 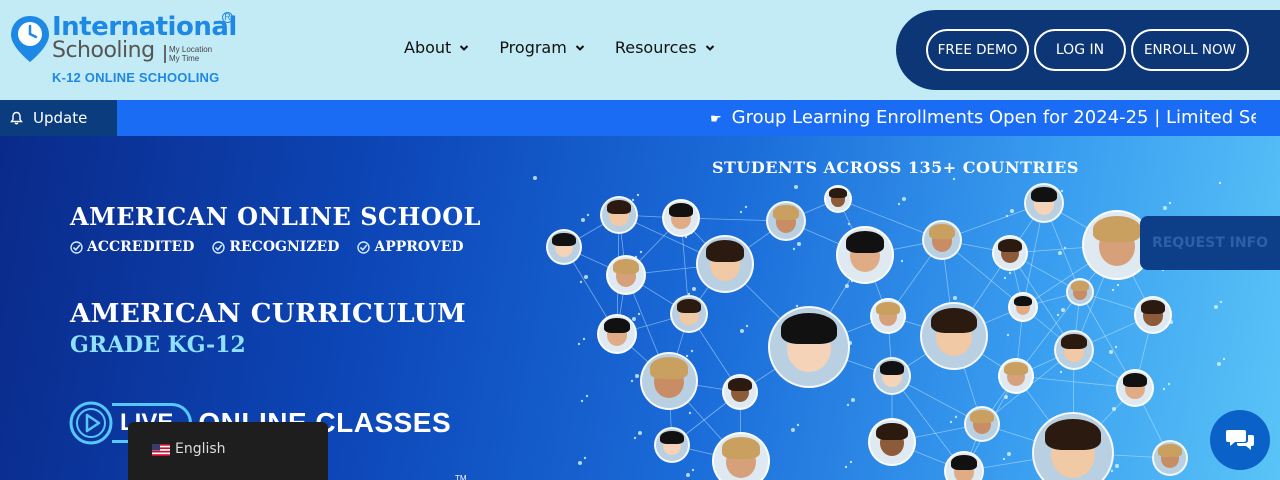 I want to click on students-across-title: STUDENTS ACROSS 135+ COUNTRIES, so click(x=895, y=167).